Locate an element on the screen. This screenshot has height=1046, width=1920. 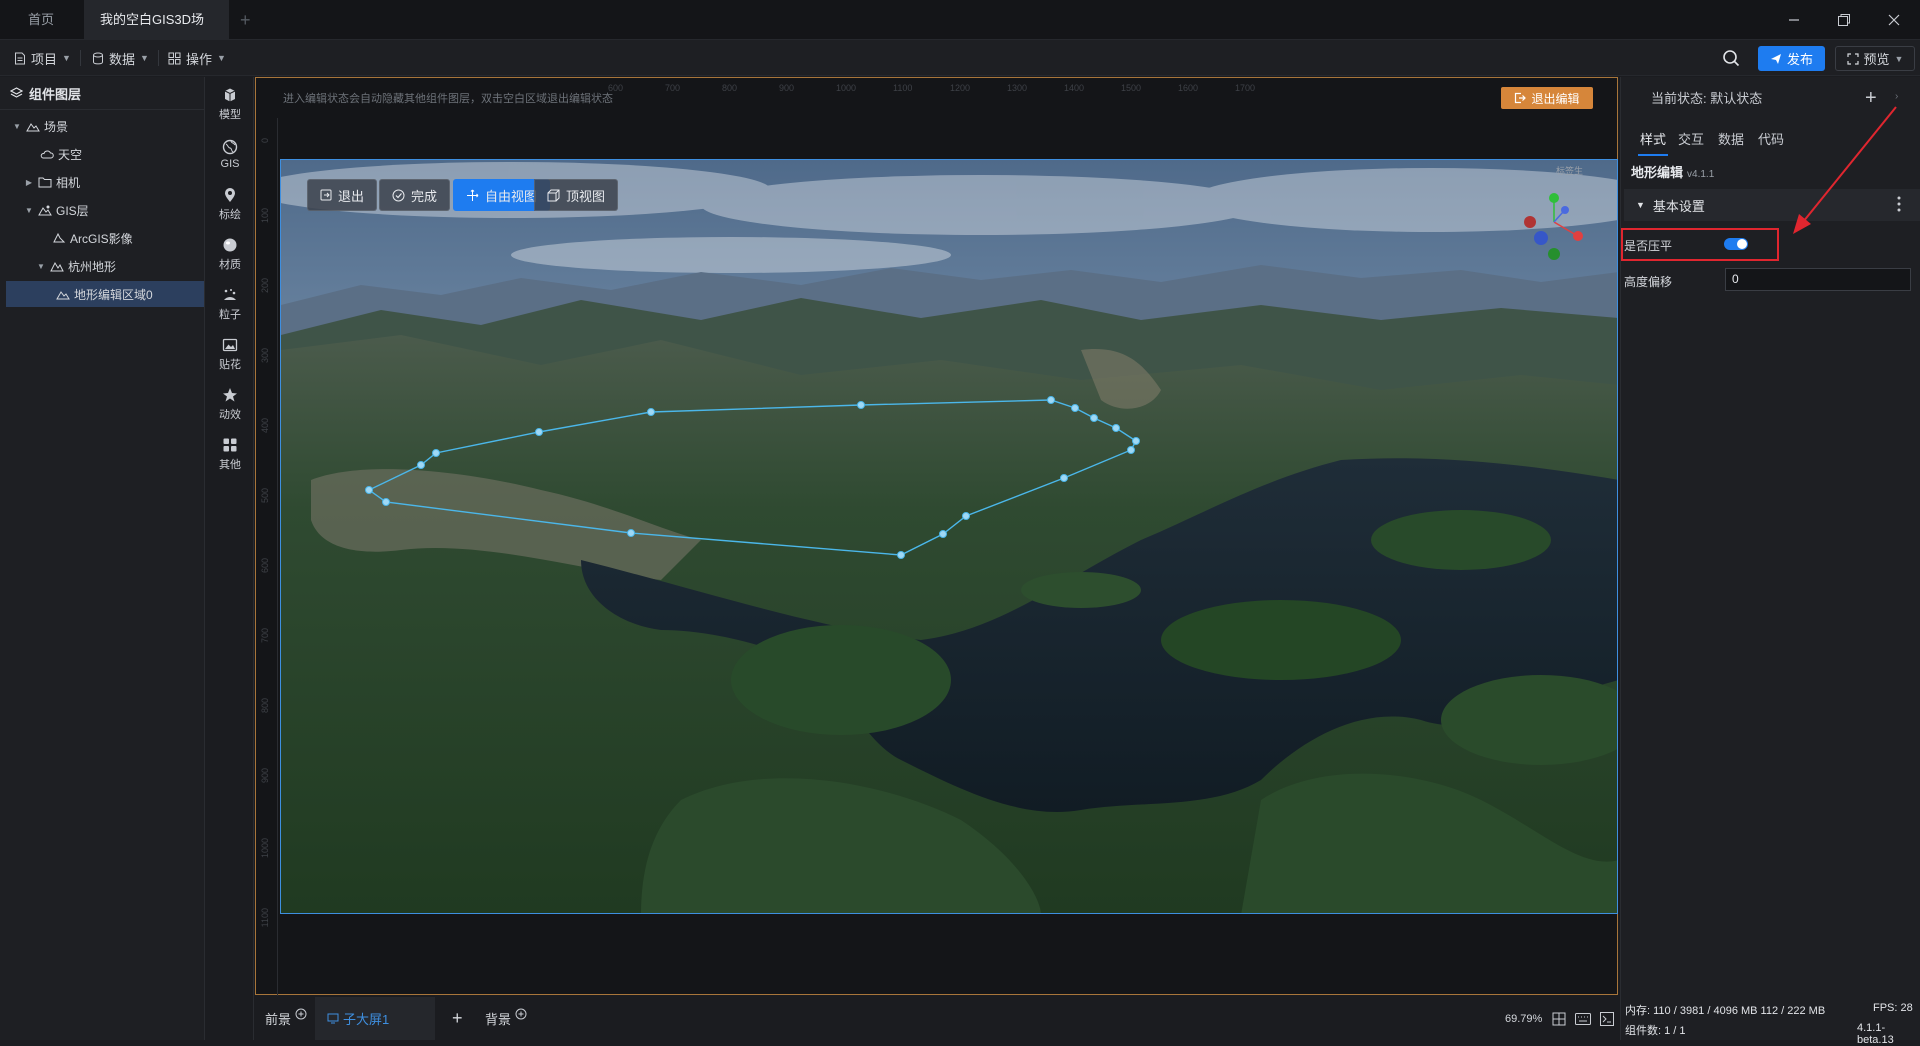
add-screen-button: + is located at coordinates (457, 1018).